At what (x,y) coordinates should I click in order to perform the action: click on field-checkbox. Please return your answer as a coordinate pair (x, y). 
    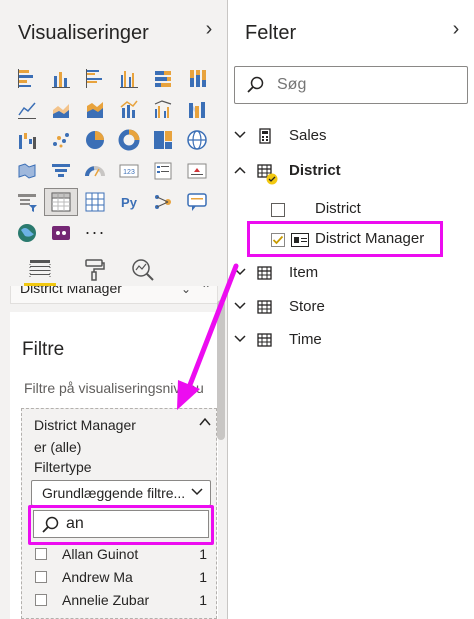
    Looking at the image, I should click on (278, 210).